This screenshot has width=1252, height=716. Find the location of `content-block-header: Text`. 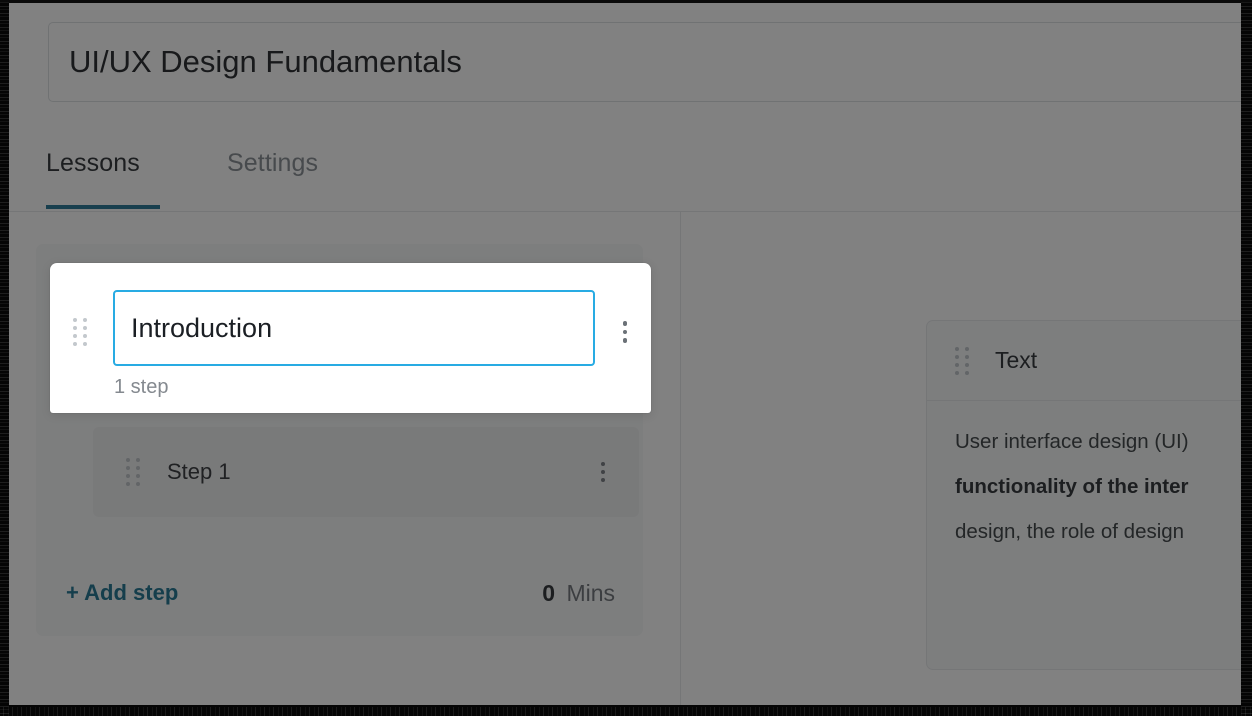

content-block-header: Text is located at coordinates (1084, 361).